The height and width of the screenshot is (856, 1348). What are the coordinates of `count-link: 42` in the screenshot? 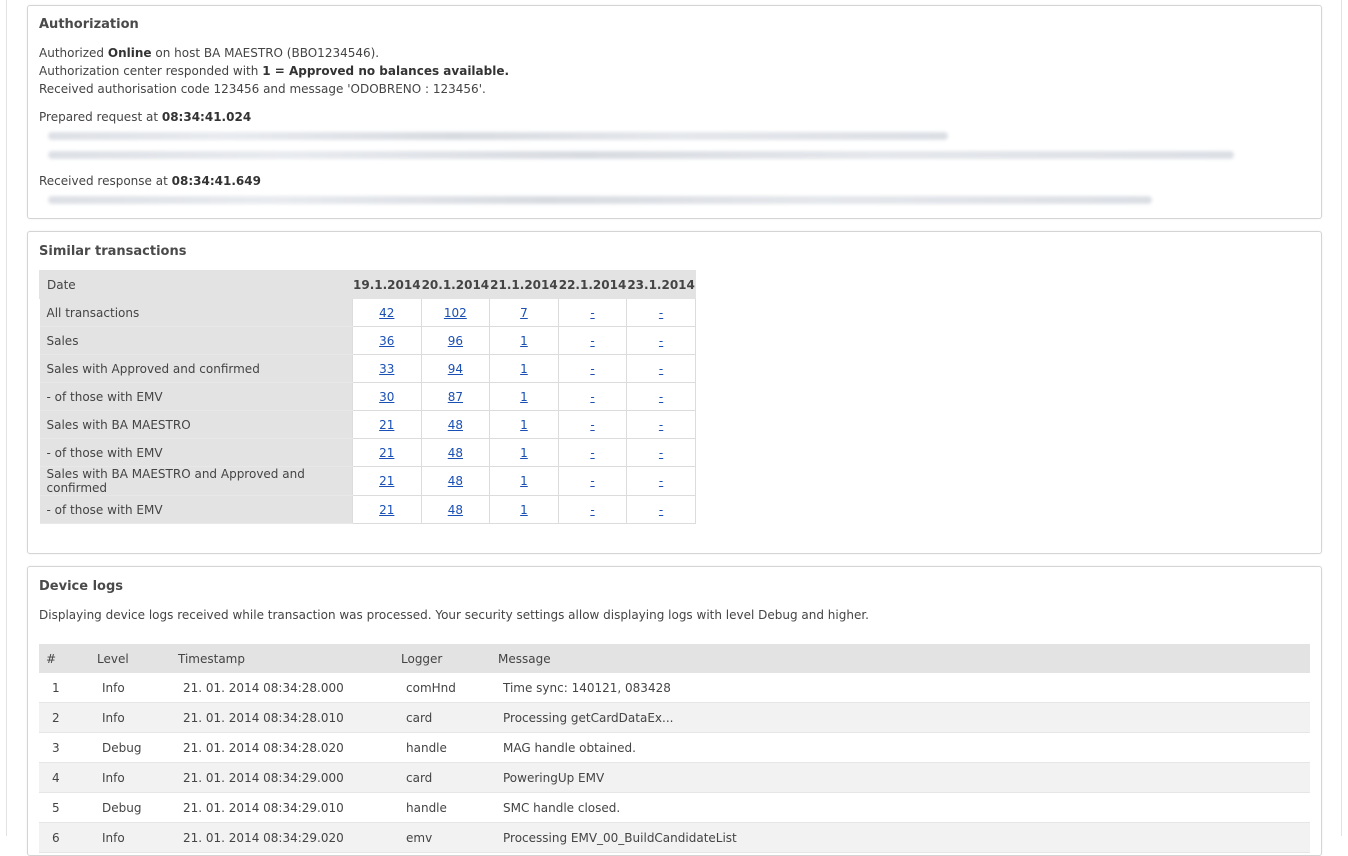 It's located at (386, 313).